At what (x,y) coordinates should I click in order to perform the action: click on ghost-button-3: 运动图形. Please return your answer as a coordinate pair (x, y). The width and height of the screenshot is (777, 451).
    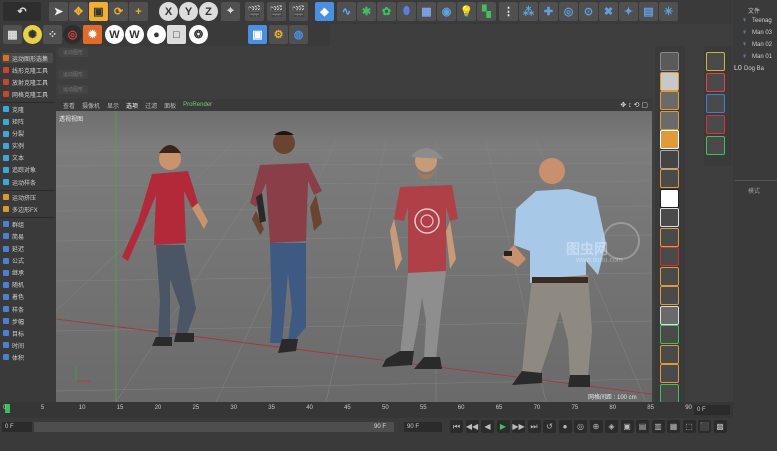
    Looking at the image, I should click on (73, 89).